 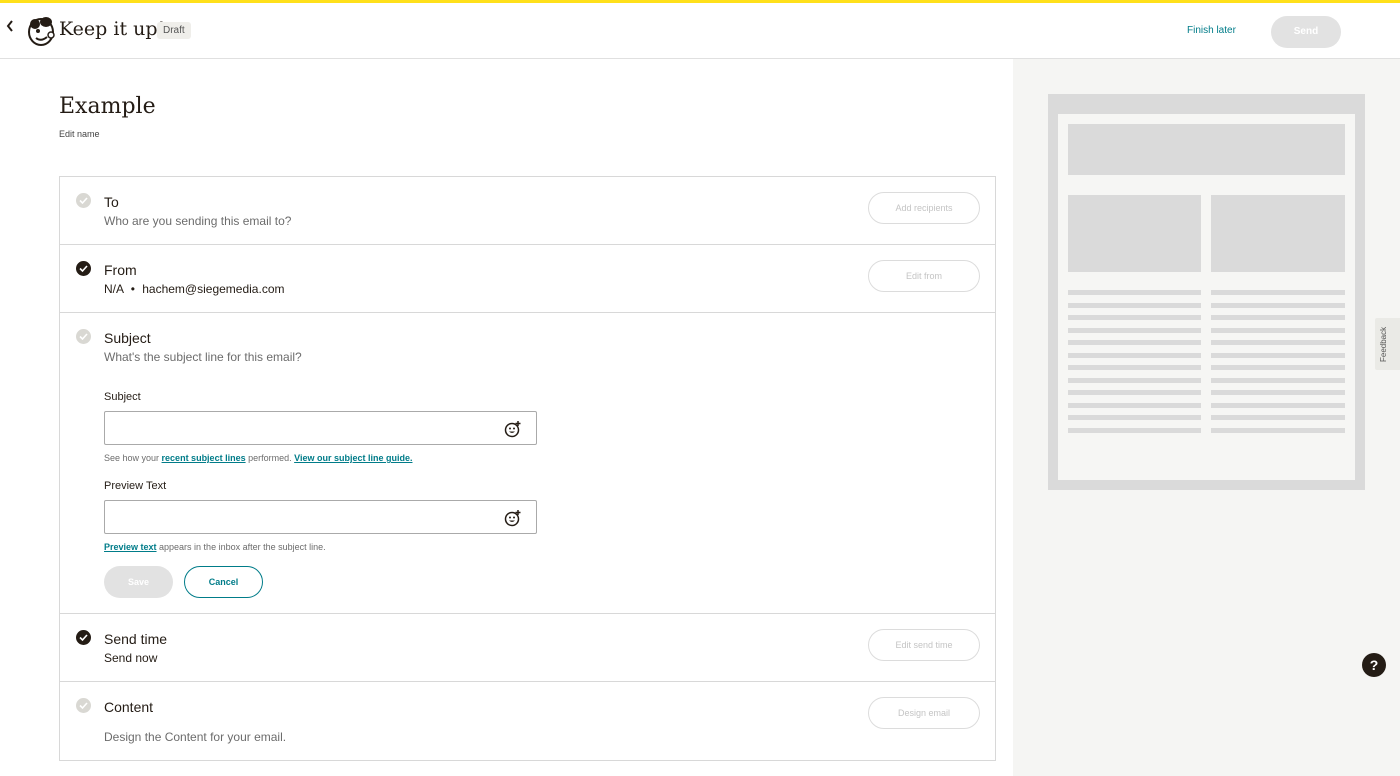 I want to click on from-email: hachem@siegemedia.com, so click(x=213, y=289).